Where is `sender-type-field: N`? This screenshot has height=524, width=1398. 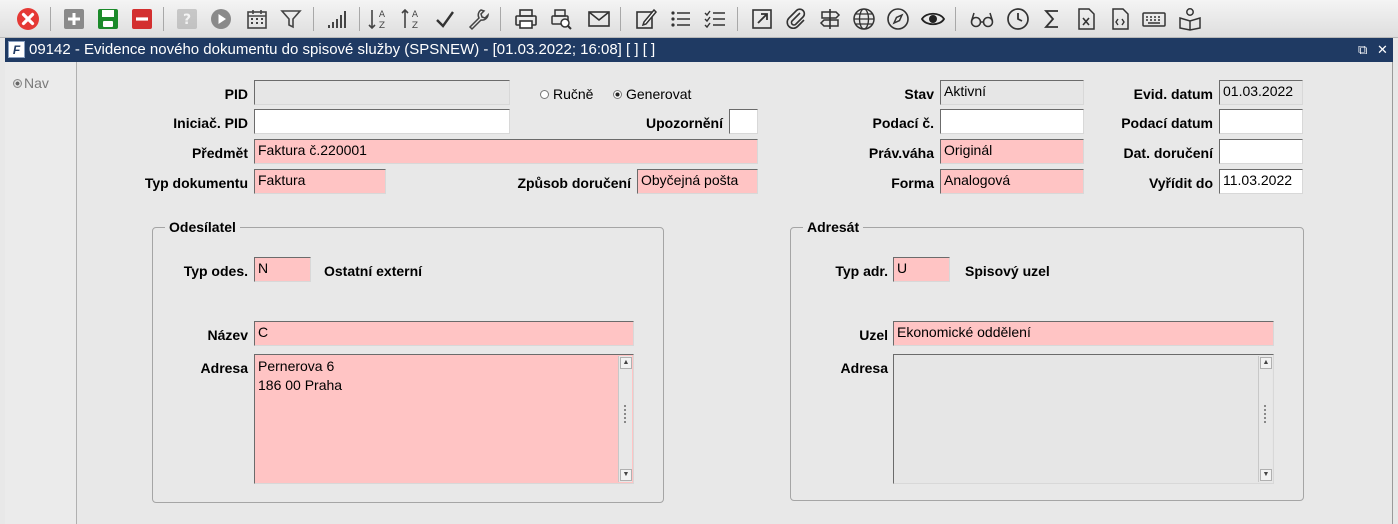
sender-type-field: N is located at coordinates (282, 269).